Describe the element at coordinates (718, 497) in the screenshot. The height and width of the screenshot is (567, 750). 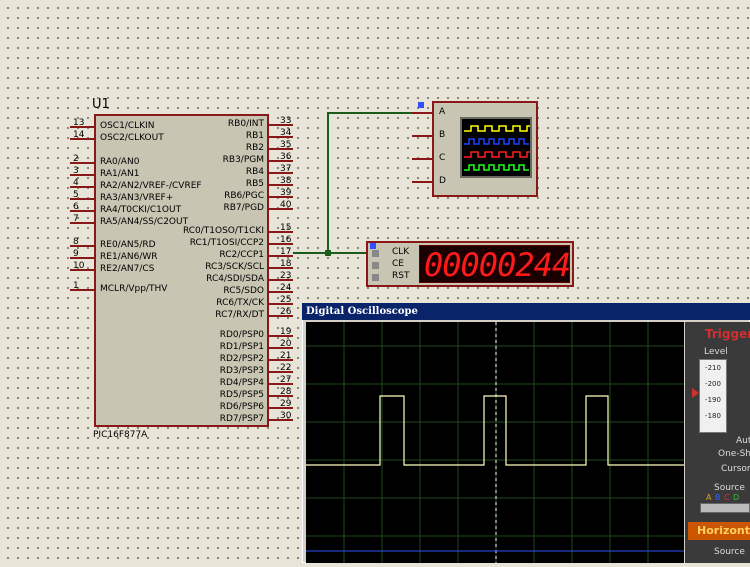
I see `source-letter: B` at that location.